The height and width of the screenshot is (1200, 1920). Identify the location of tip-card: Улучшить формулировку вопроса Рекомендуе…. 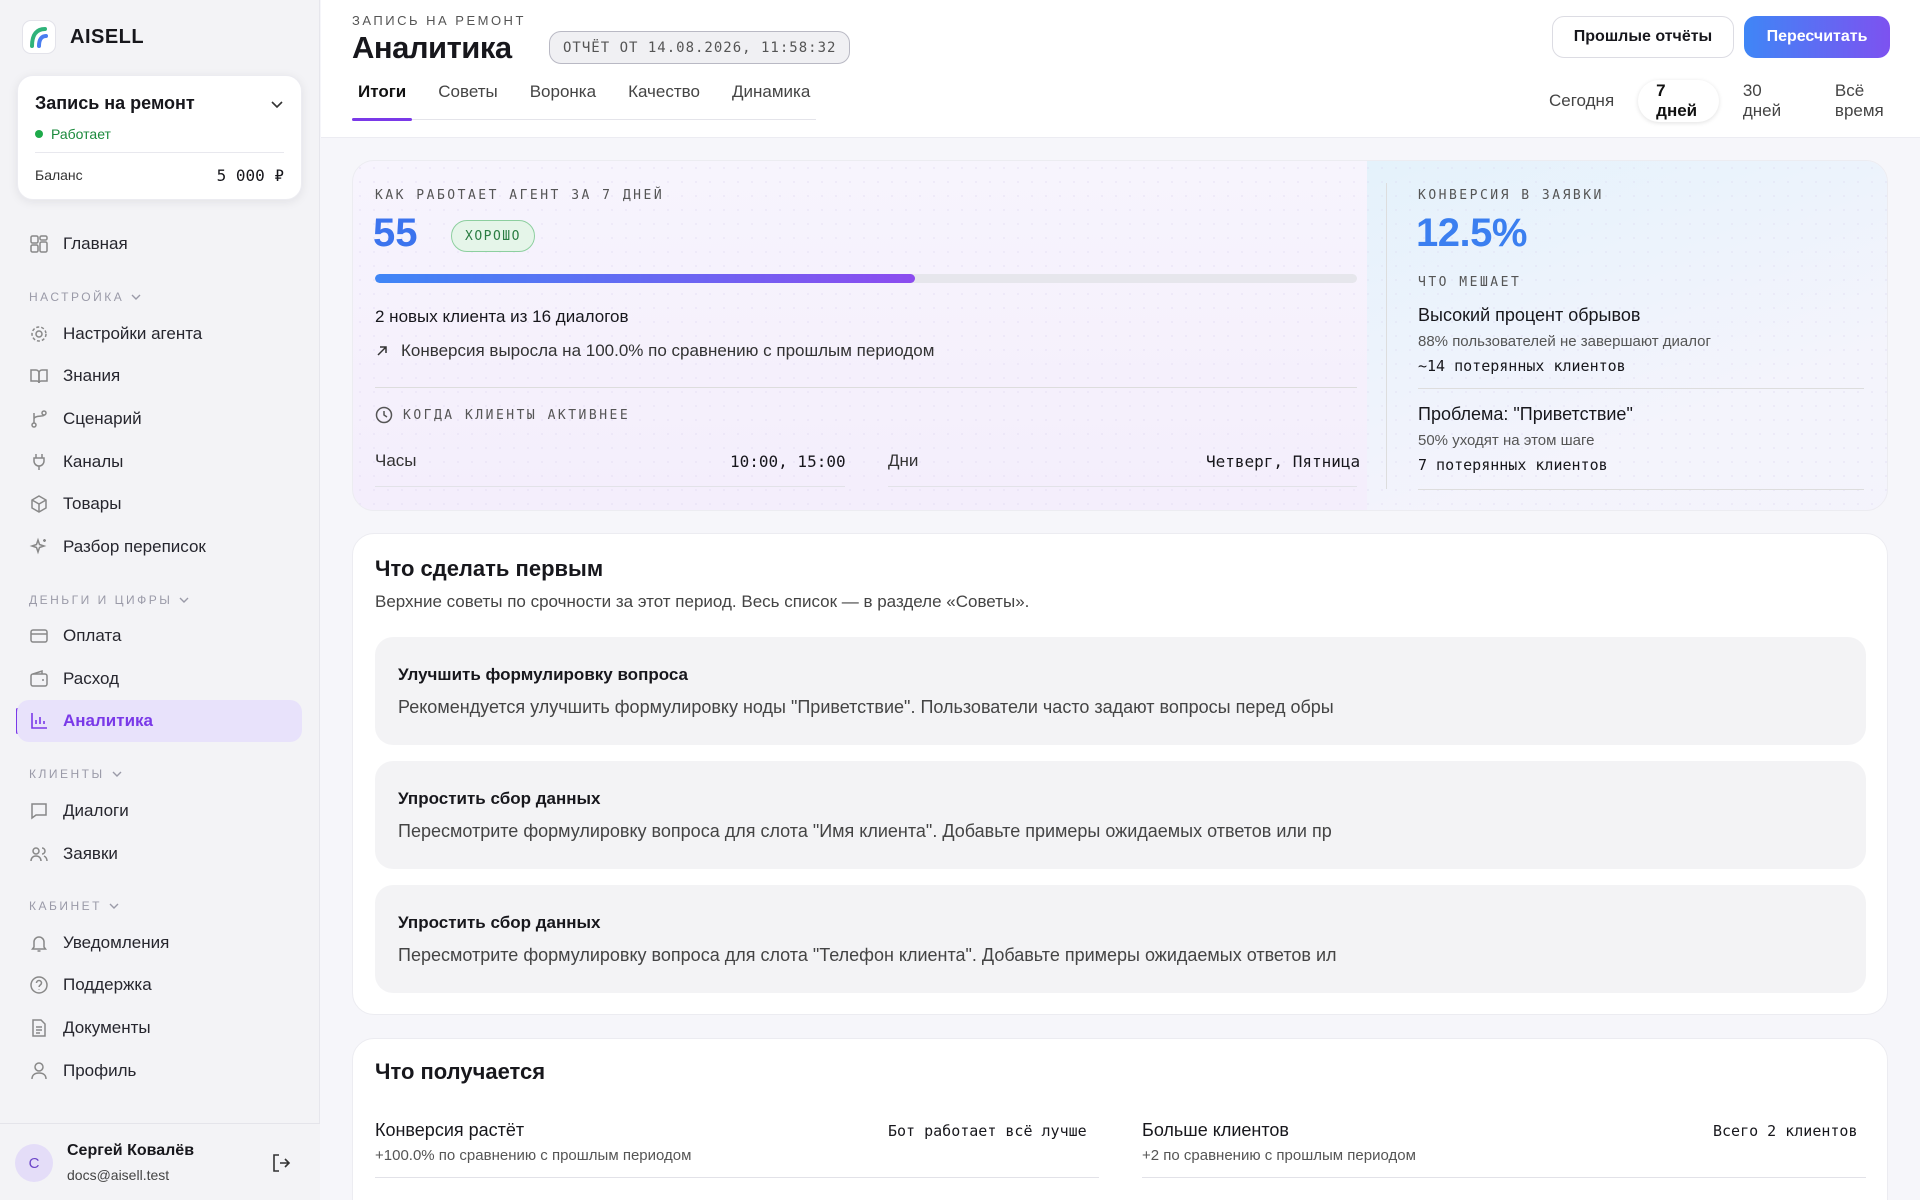
(1120, 691).